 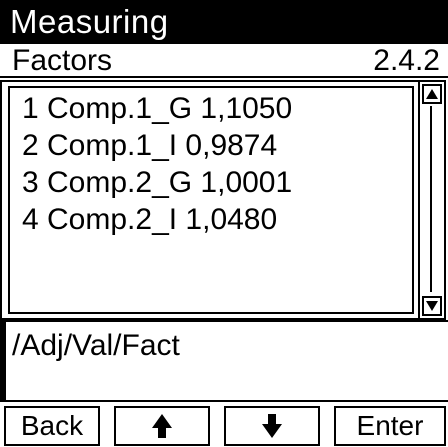 I want to click on screen-title: Measuring, so click(x=89, y=21).